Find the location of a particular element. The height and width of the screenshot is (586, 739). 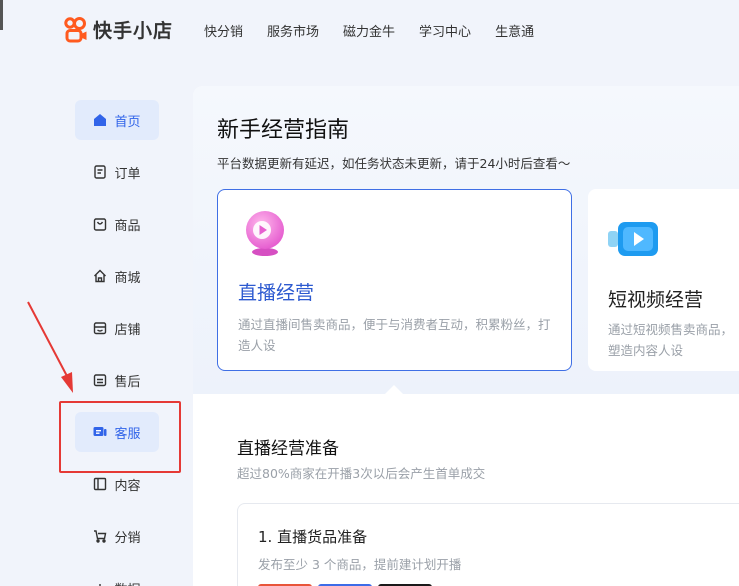

sidebar-item-store: 店铺 is located at coordinates (117, 328).